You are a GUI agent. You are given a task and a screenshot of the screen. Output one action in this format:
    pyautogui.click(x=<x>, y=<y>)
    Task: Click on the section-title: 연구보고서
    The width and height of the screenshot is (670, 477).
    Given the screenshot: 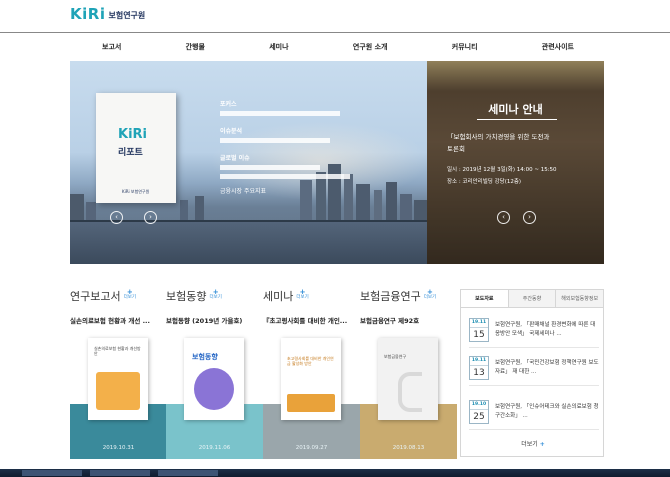 What is the action you would take?
    pyautogui.click(x=95, y=296)
    